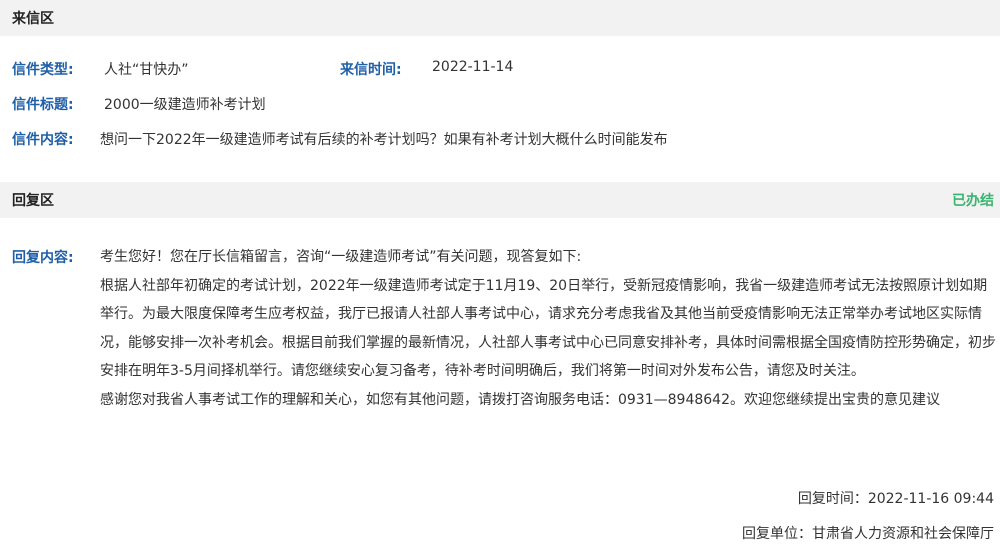 This screenshot has height=546, width=1000. I want to click on letter-subject-label: 信件标题:, so click(43, 105).